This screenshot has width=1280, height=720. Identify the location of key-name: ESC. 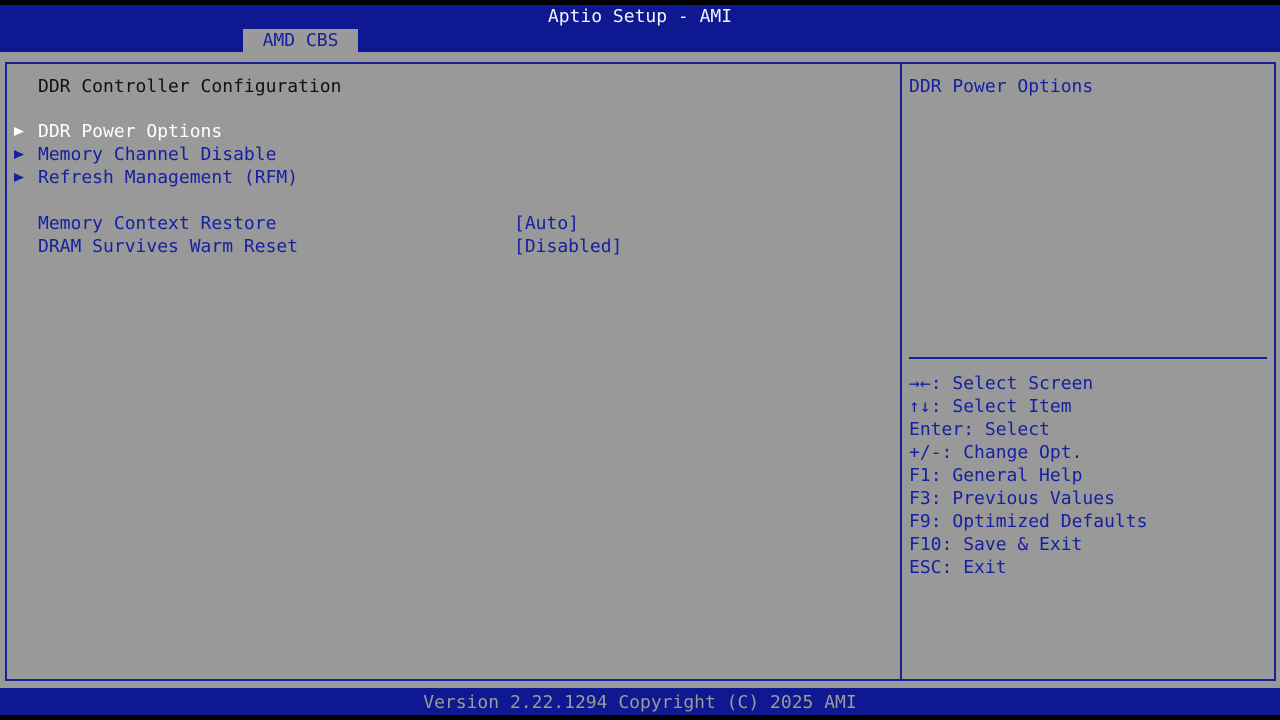
(925, 567).